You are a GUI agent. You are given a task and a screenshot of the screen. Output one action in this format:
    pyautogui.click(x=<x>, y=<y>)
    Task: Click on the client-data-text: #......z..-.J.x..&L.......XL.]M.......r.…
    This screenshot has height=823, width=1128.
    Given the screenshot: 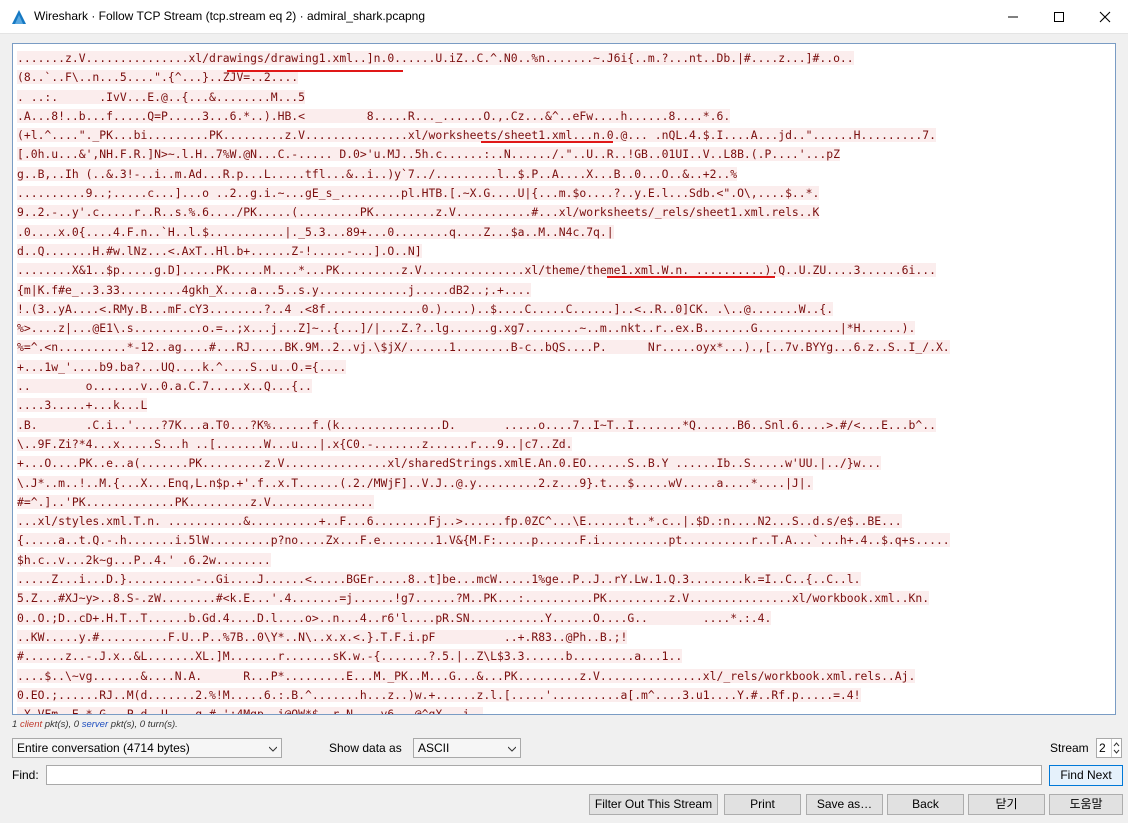 What is the action you would take?
    pyautogui.click(x=350, y=656)
    